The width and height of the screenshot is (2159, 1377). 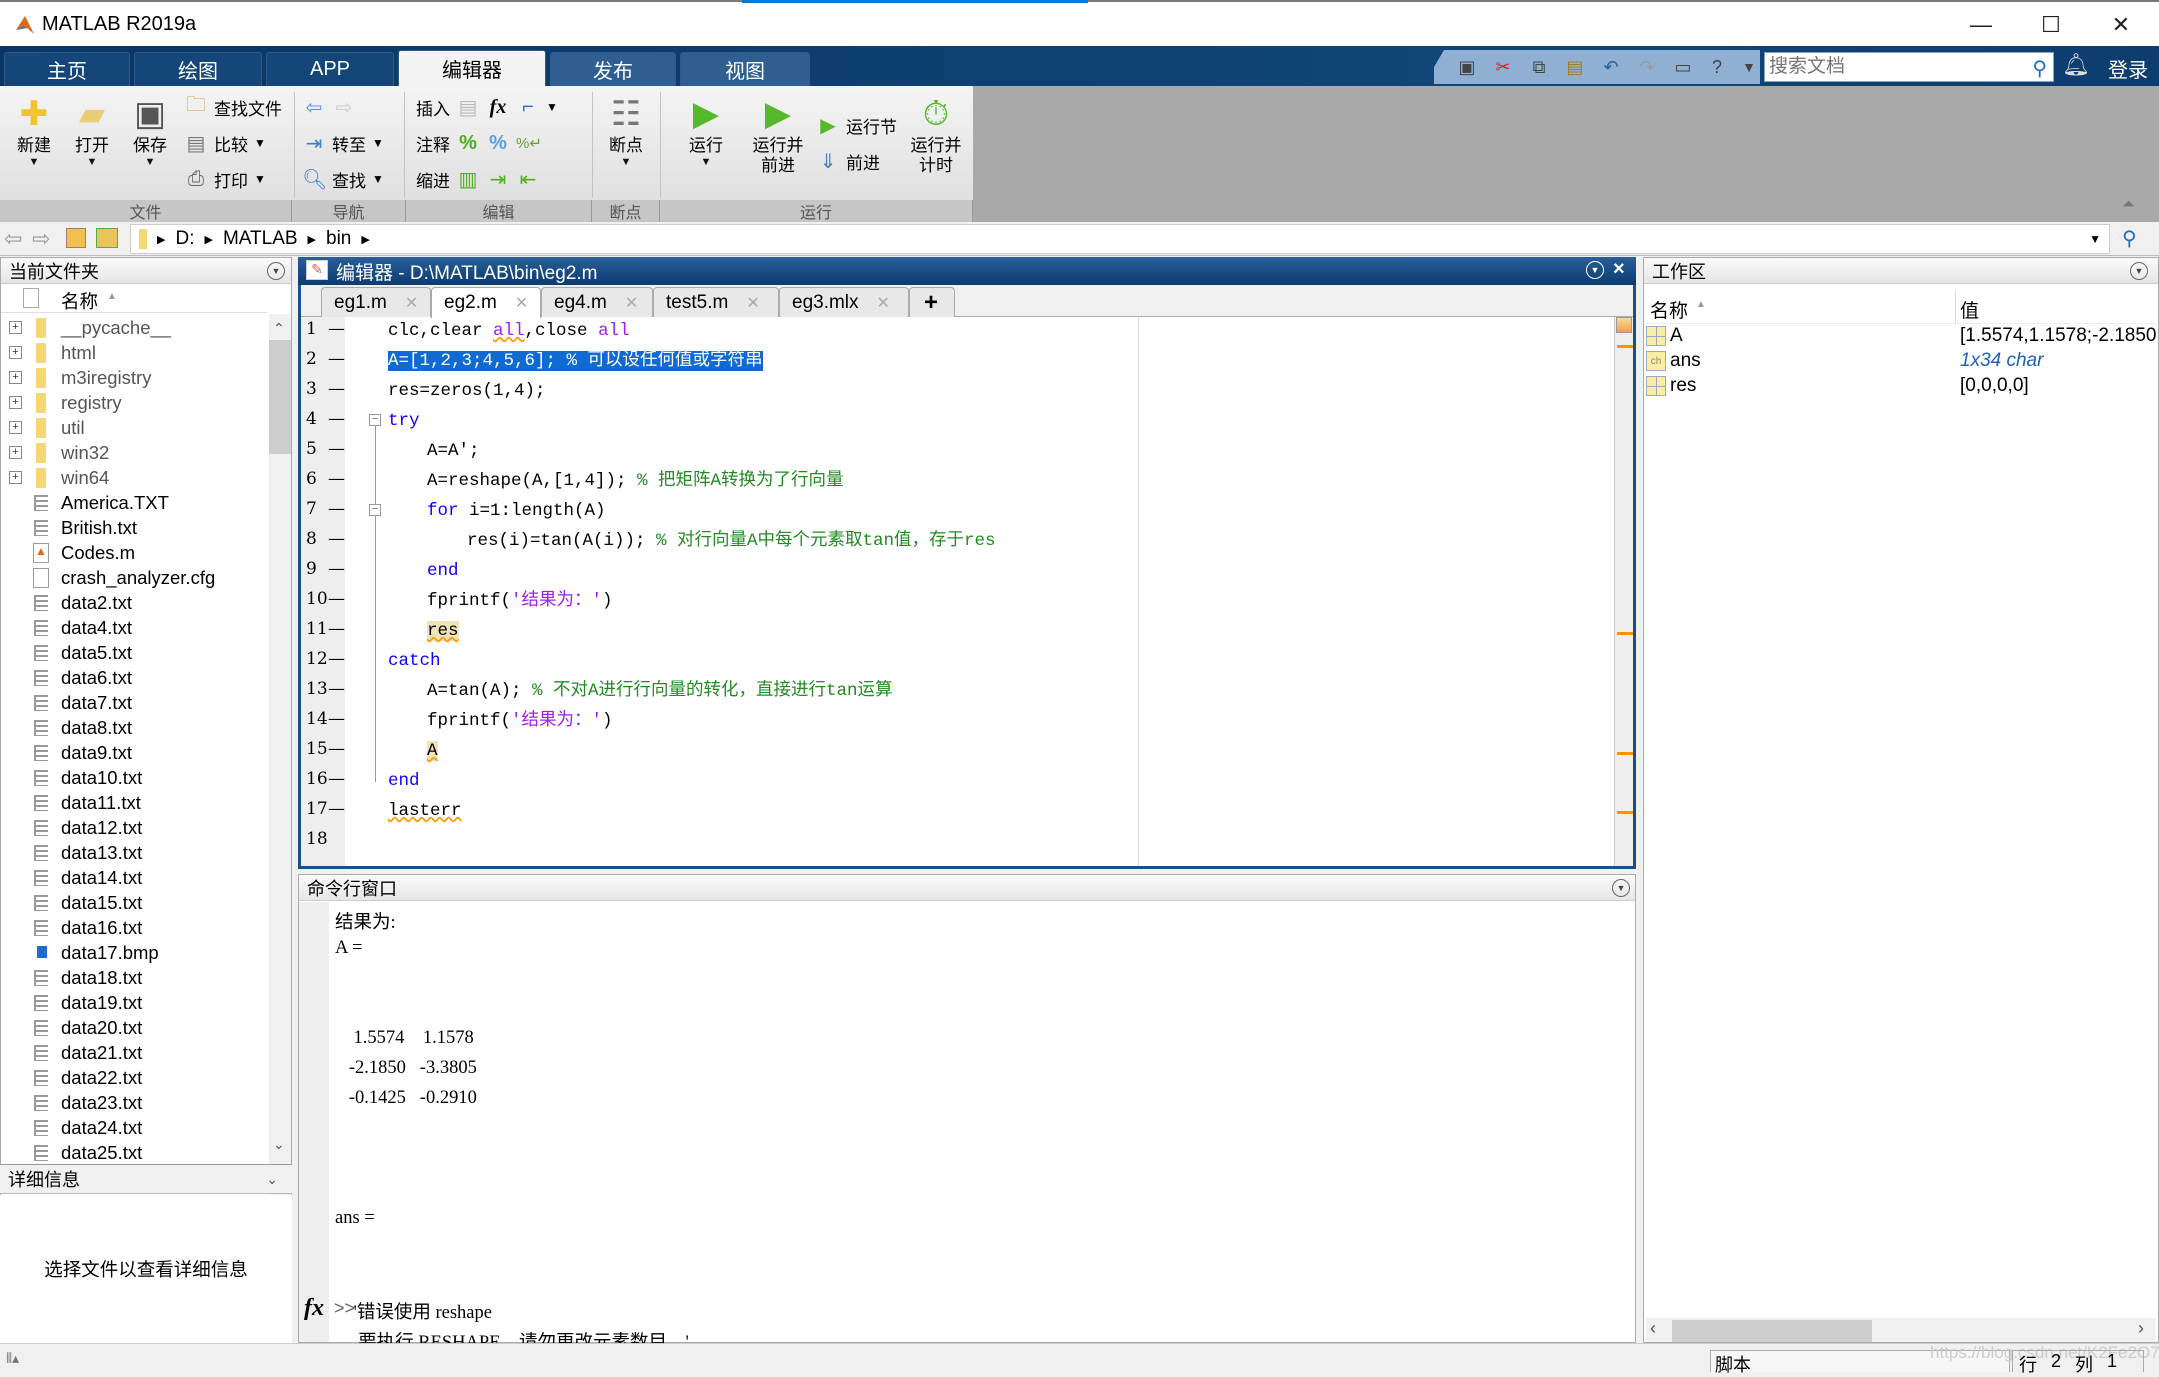 I want to click on cut-icon: ✂, so click(x=1503, y=67).